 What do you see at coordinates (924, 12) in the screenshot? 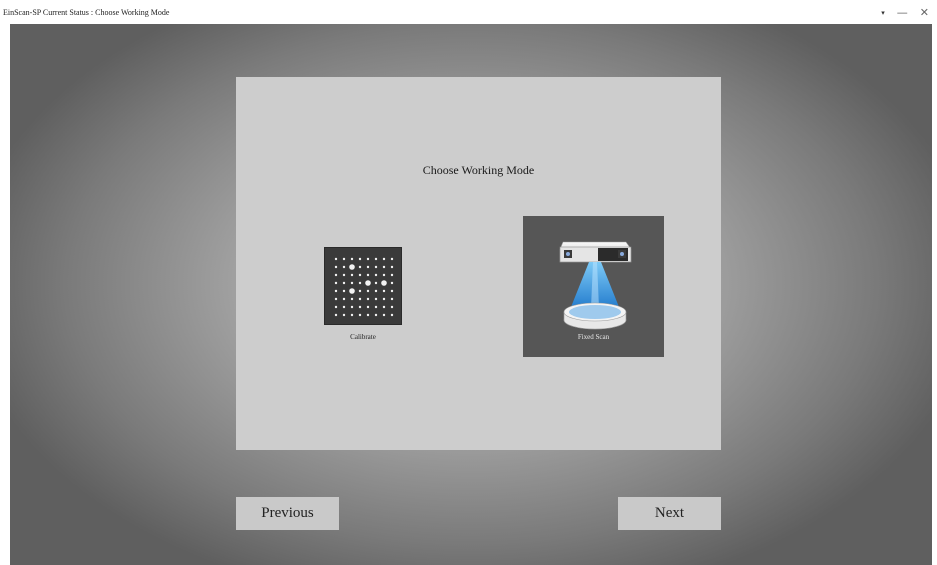
I see `close-icon: ✕` at bounding box center [924, 12].